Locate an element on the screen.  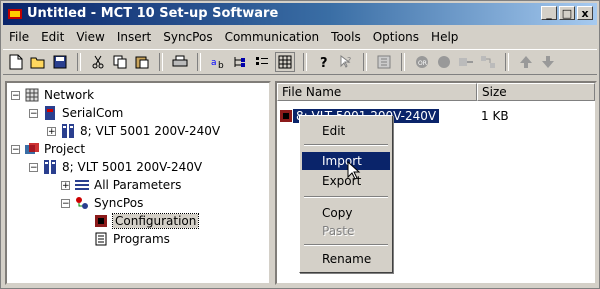
tree-node-serialcom: − SerialCom is located at coordinates (76, 113).